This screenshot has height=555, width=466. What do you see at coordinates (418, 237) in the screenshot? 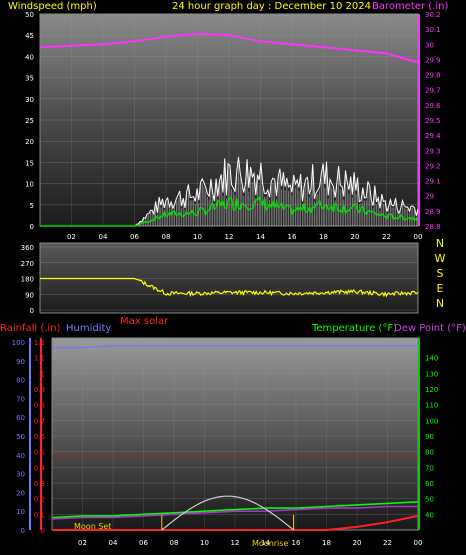
I see `wind-time-label: 00` at bounding box center [418, 237].